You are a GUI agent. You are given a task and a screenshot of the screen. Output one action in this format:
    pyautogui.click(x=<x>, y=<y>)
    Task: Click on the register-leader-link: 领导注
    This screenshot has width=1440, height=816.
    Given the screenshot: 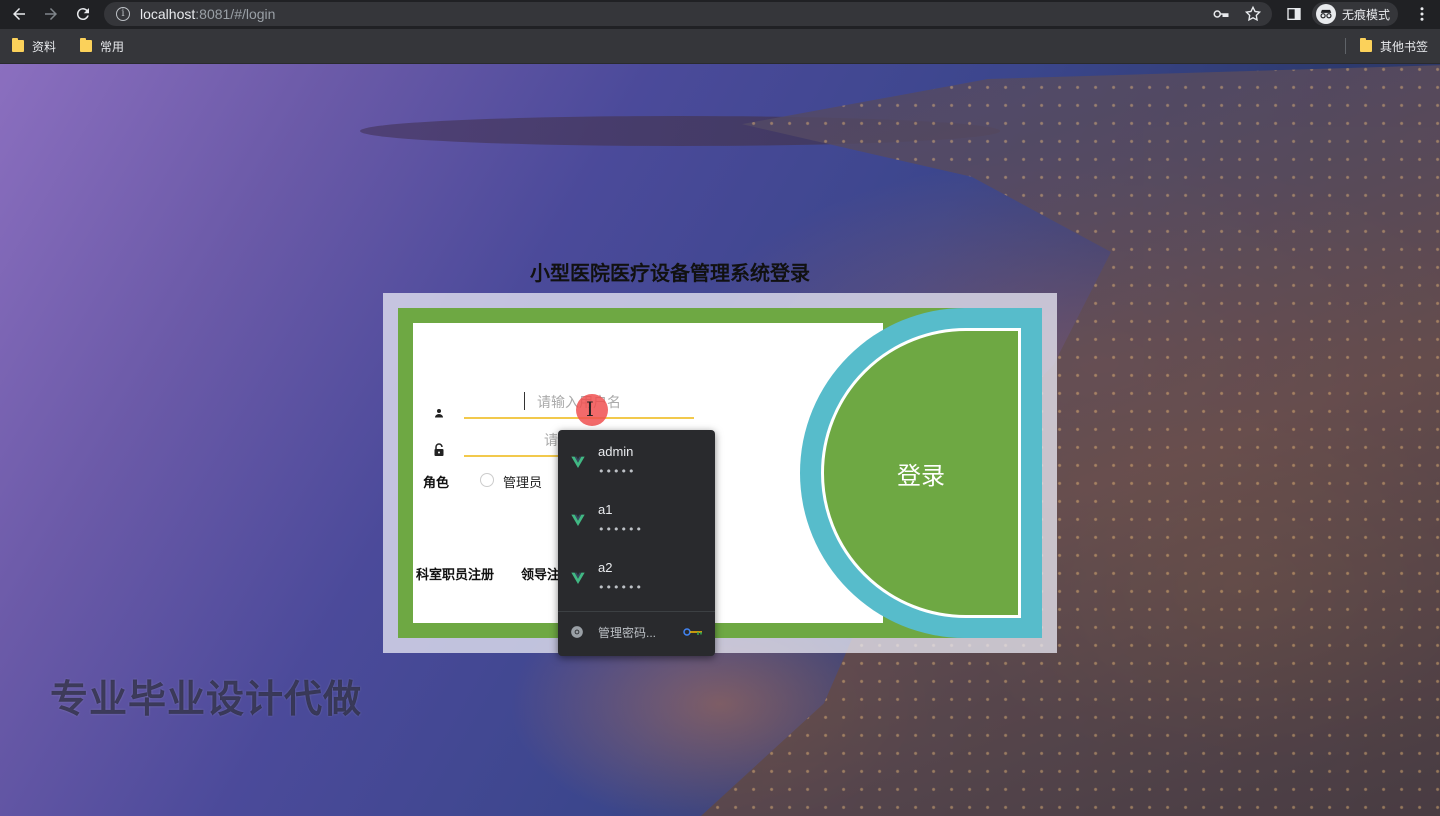 What is the action you would take?
    pyautogui.click(x=540, y=573)
    